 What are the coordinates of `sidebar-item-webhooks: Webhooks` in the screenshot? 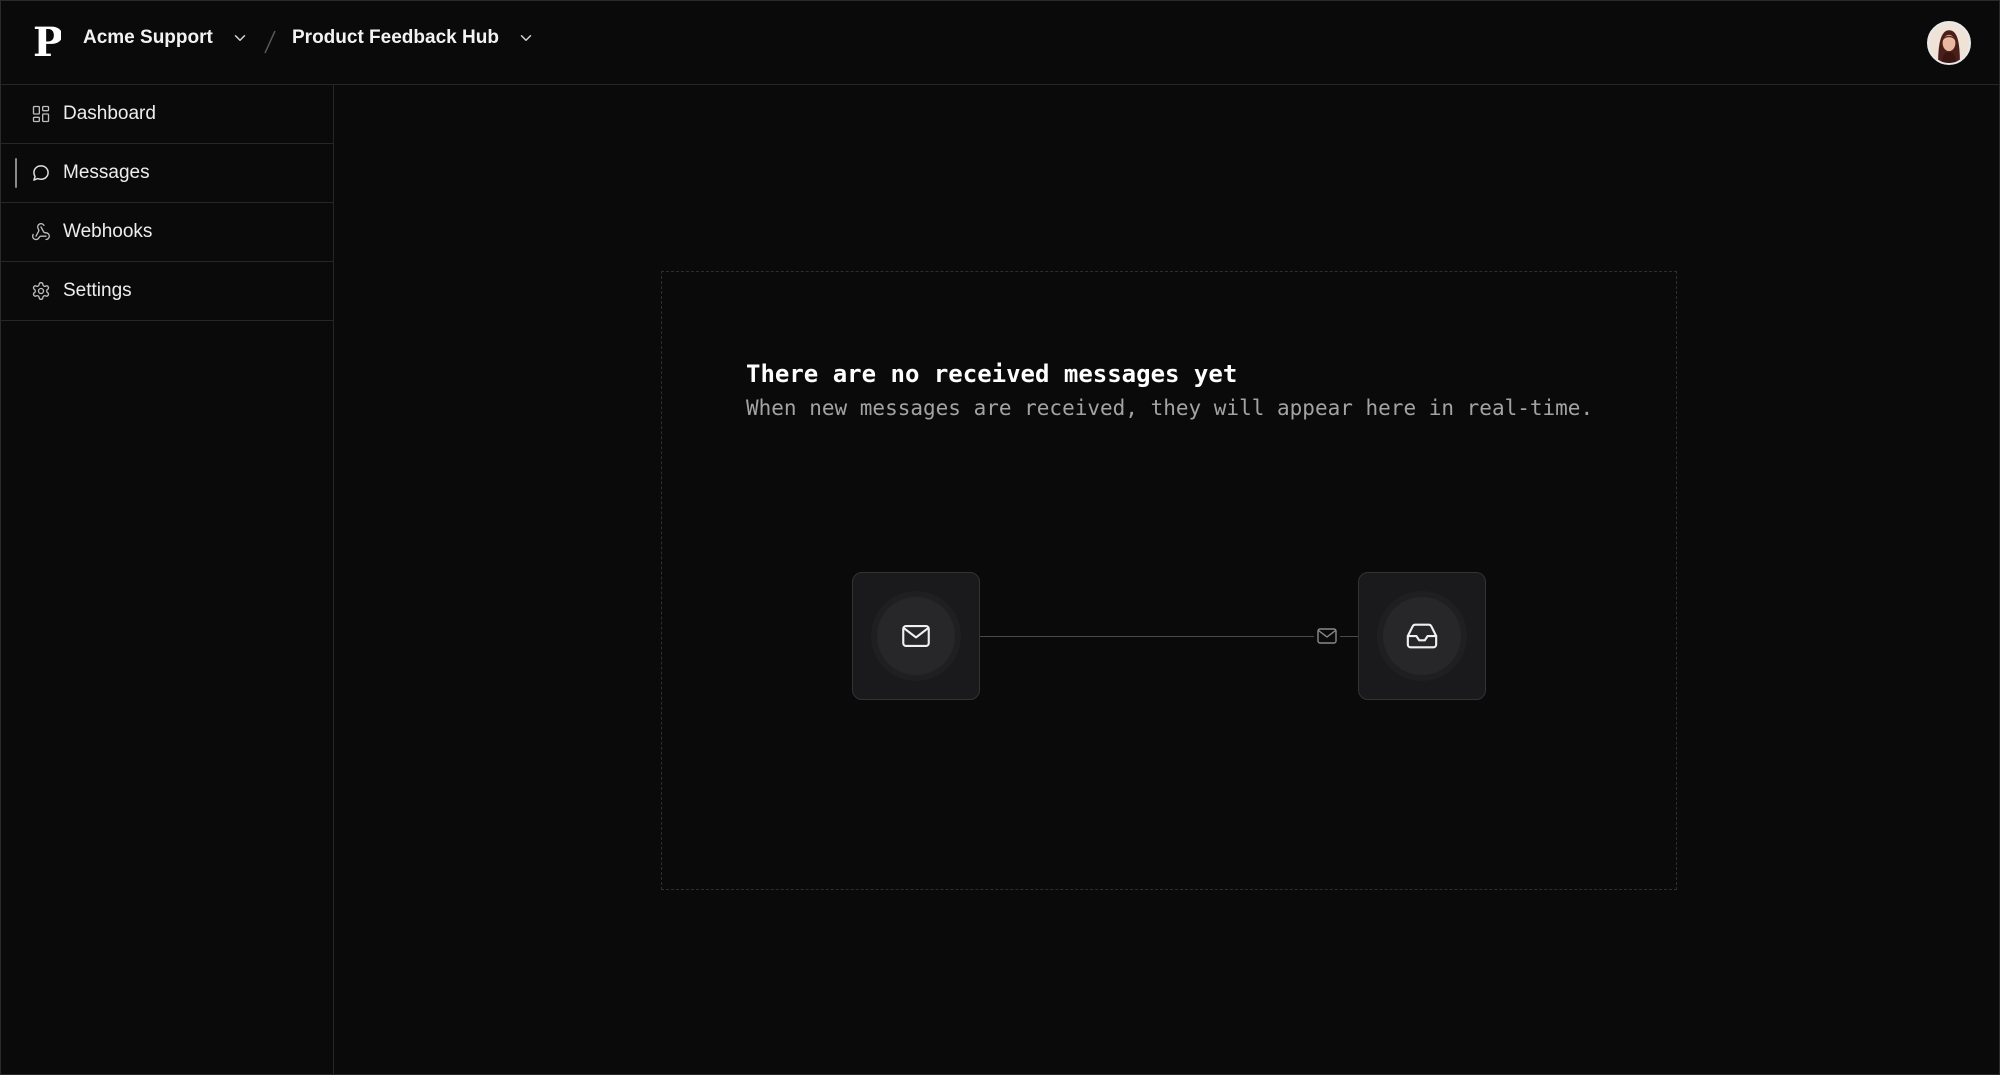 It's located at (167, 232).